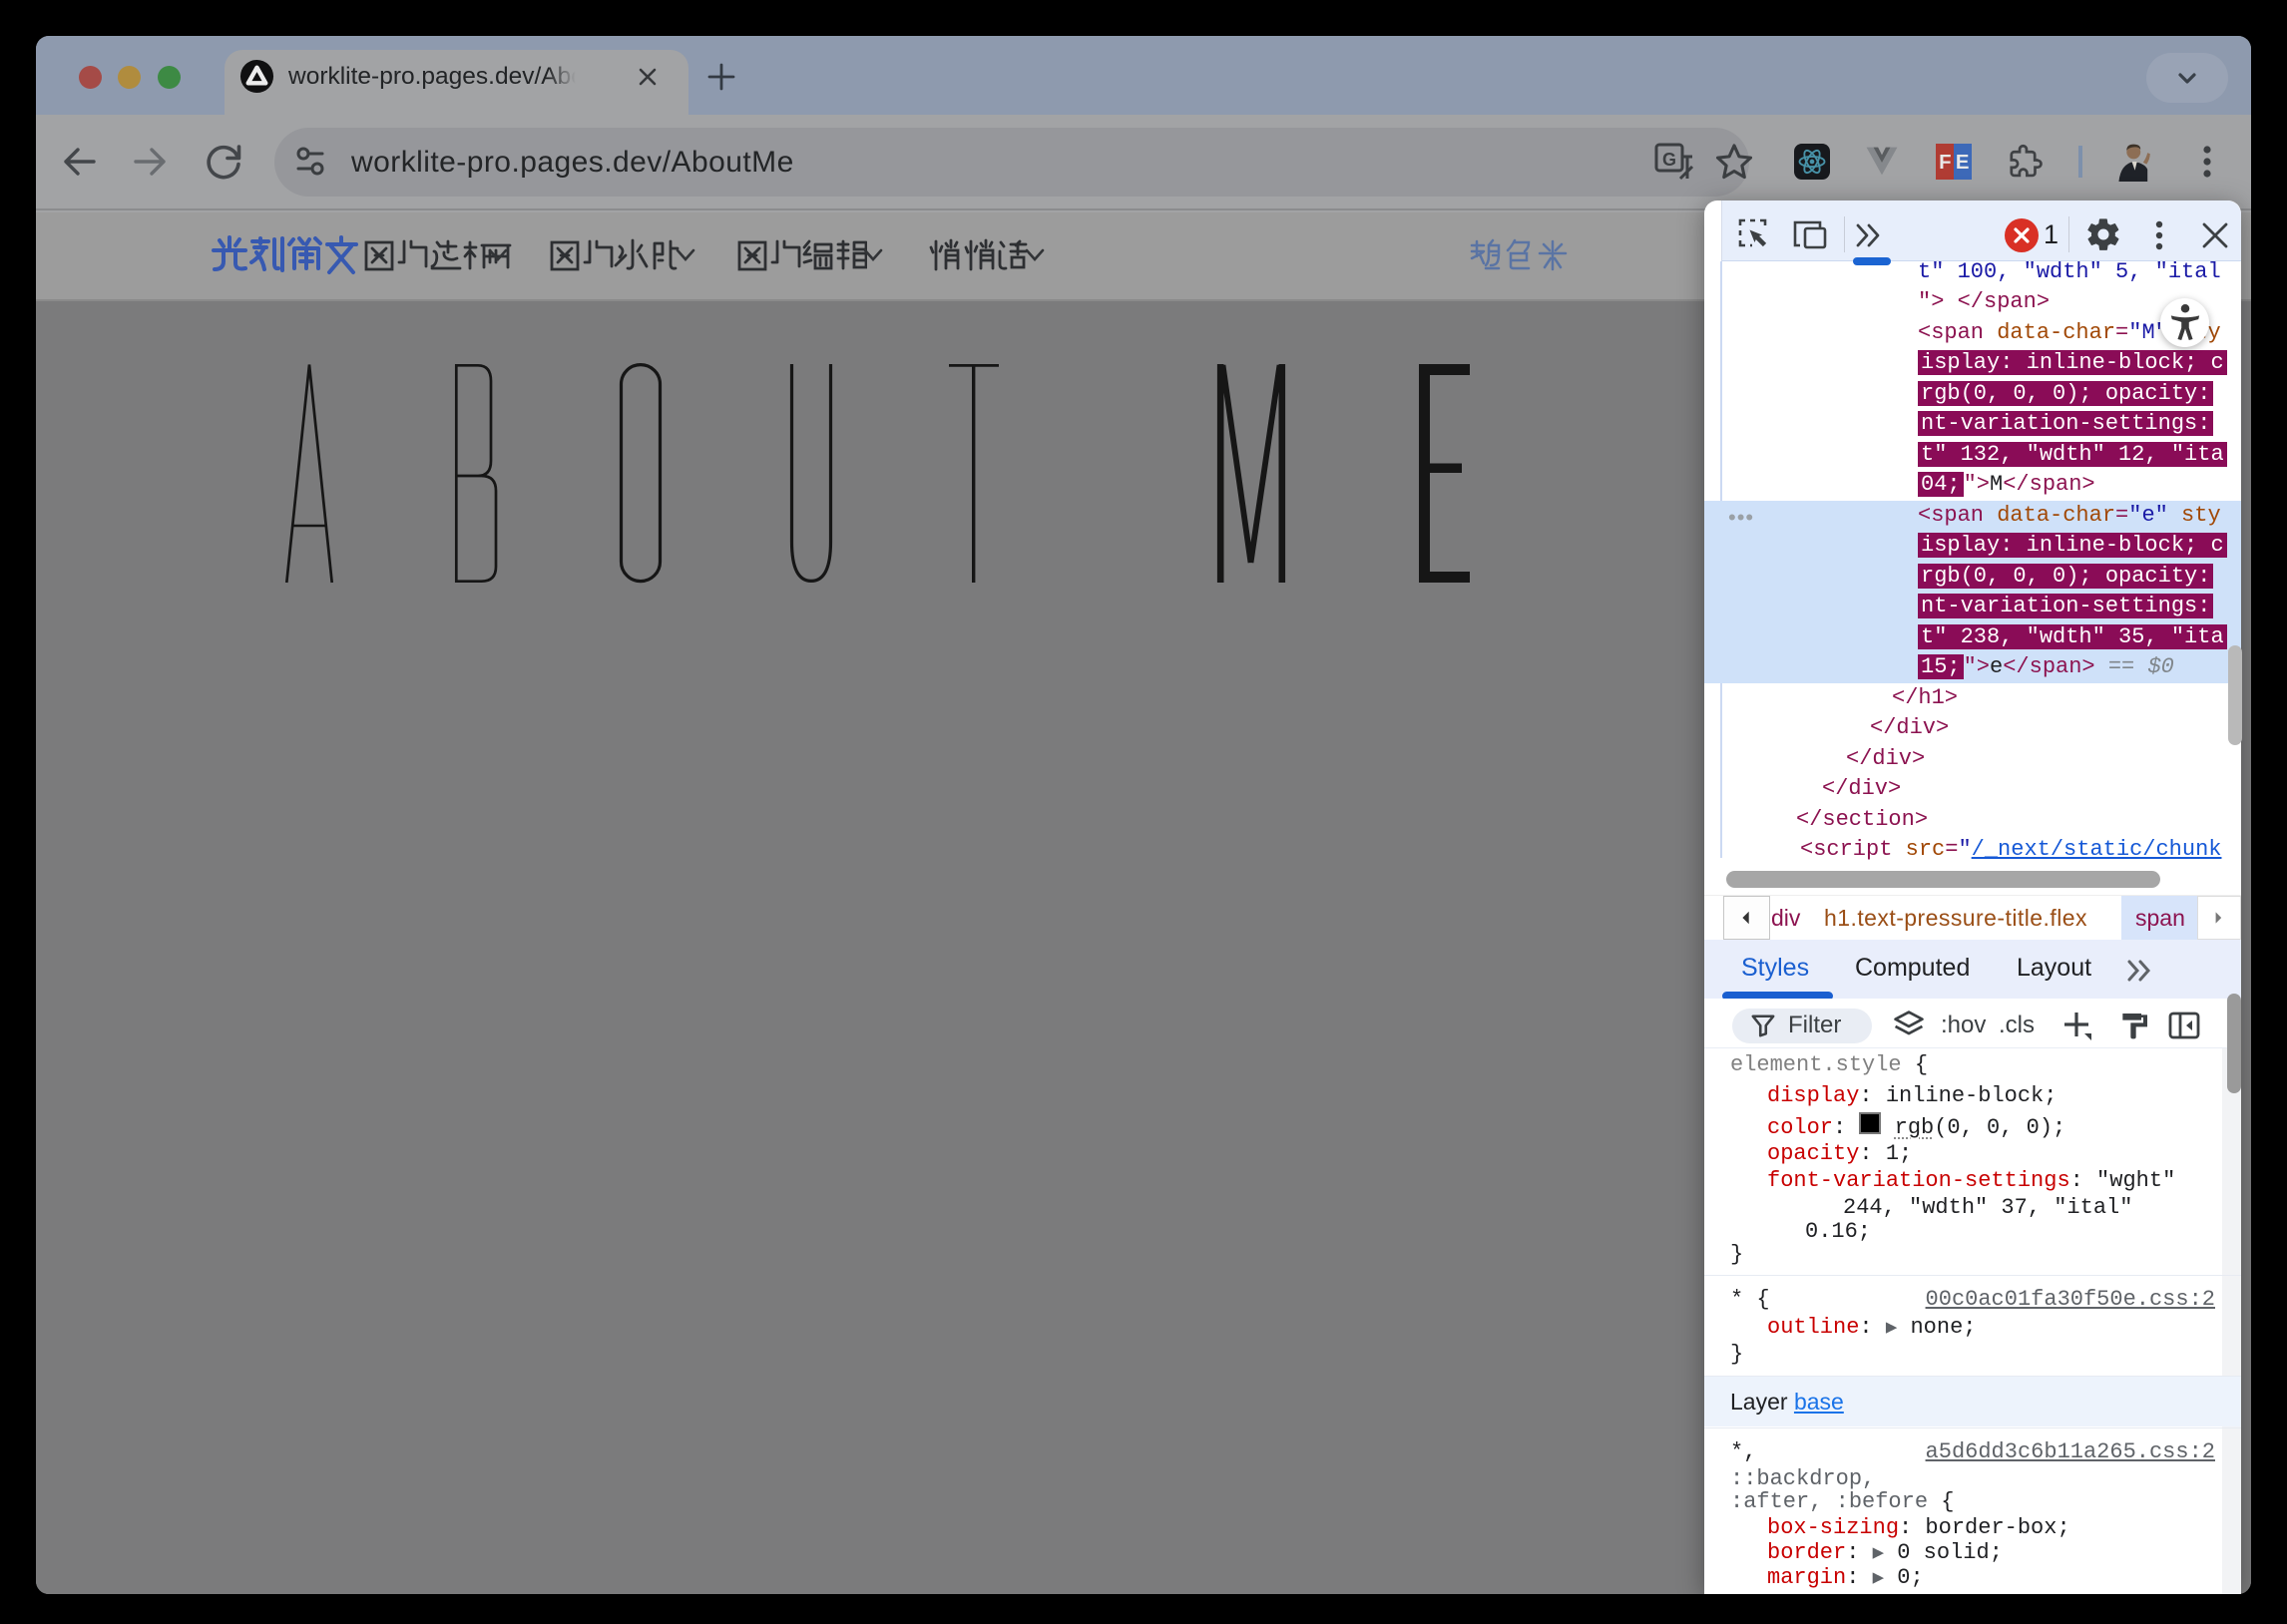 Image resolution: width=2287 pixels, height=1624 pixels. I want to click on svg-text: F, so click(1945, 163).